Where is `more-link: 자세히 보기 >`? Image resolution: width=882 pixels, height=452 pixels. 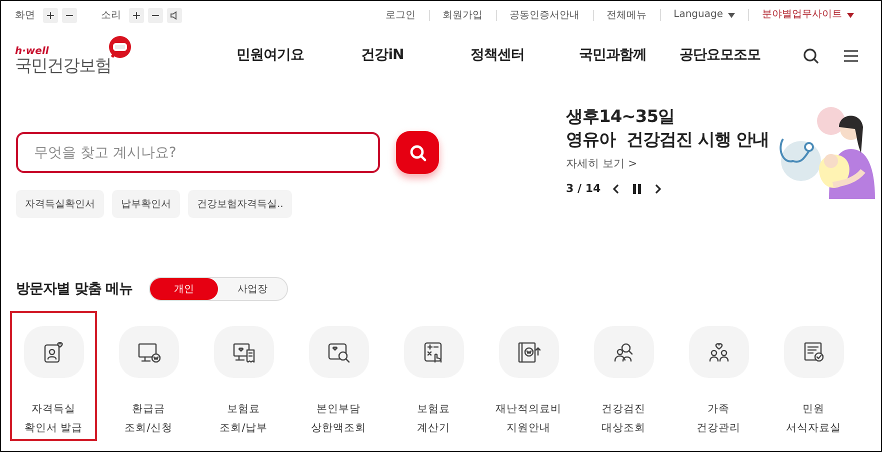 more-link: 자세히 보기 > is located at coordinates (602, 164).